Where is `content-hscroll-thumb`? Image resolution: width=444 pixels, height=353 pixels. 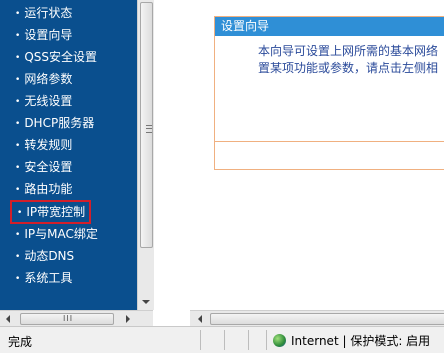 content-hscroll-thumb is located at coordinates (327, 319).